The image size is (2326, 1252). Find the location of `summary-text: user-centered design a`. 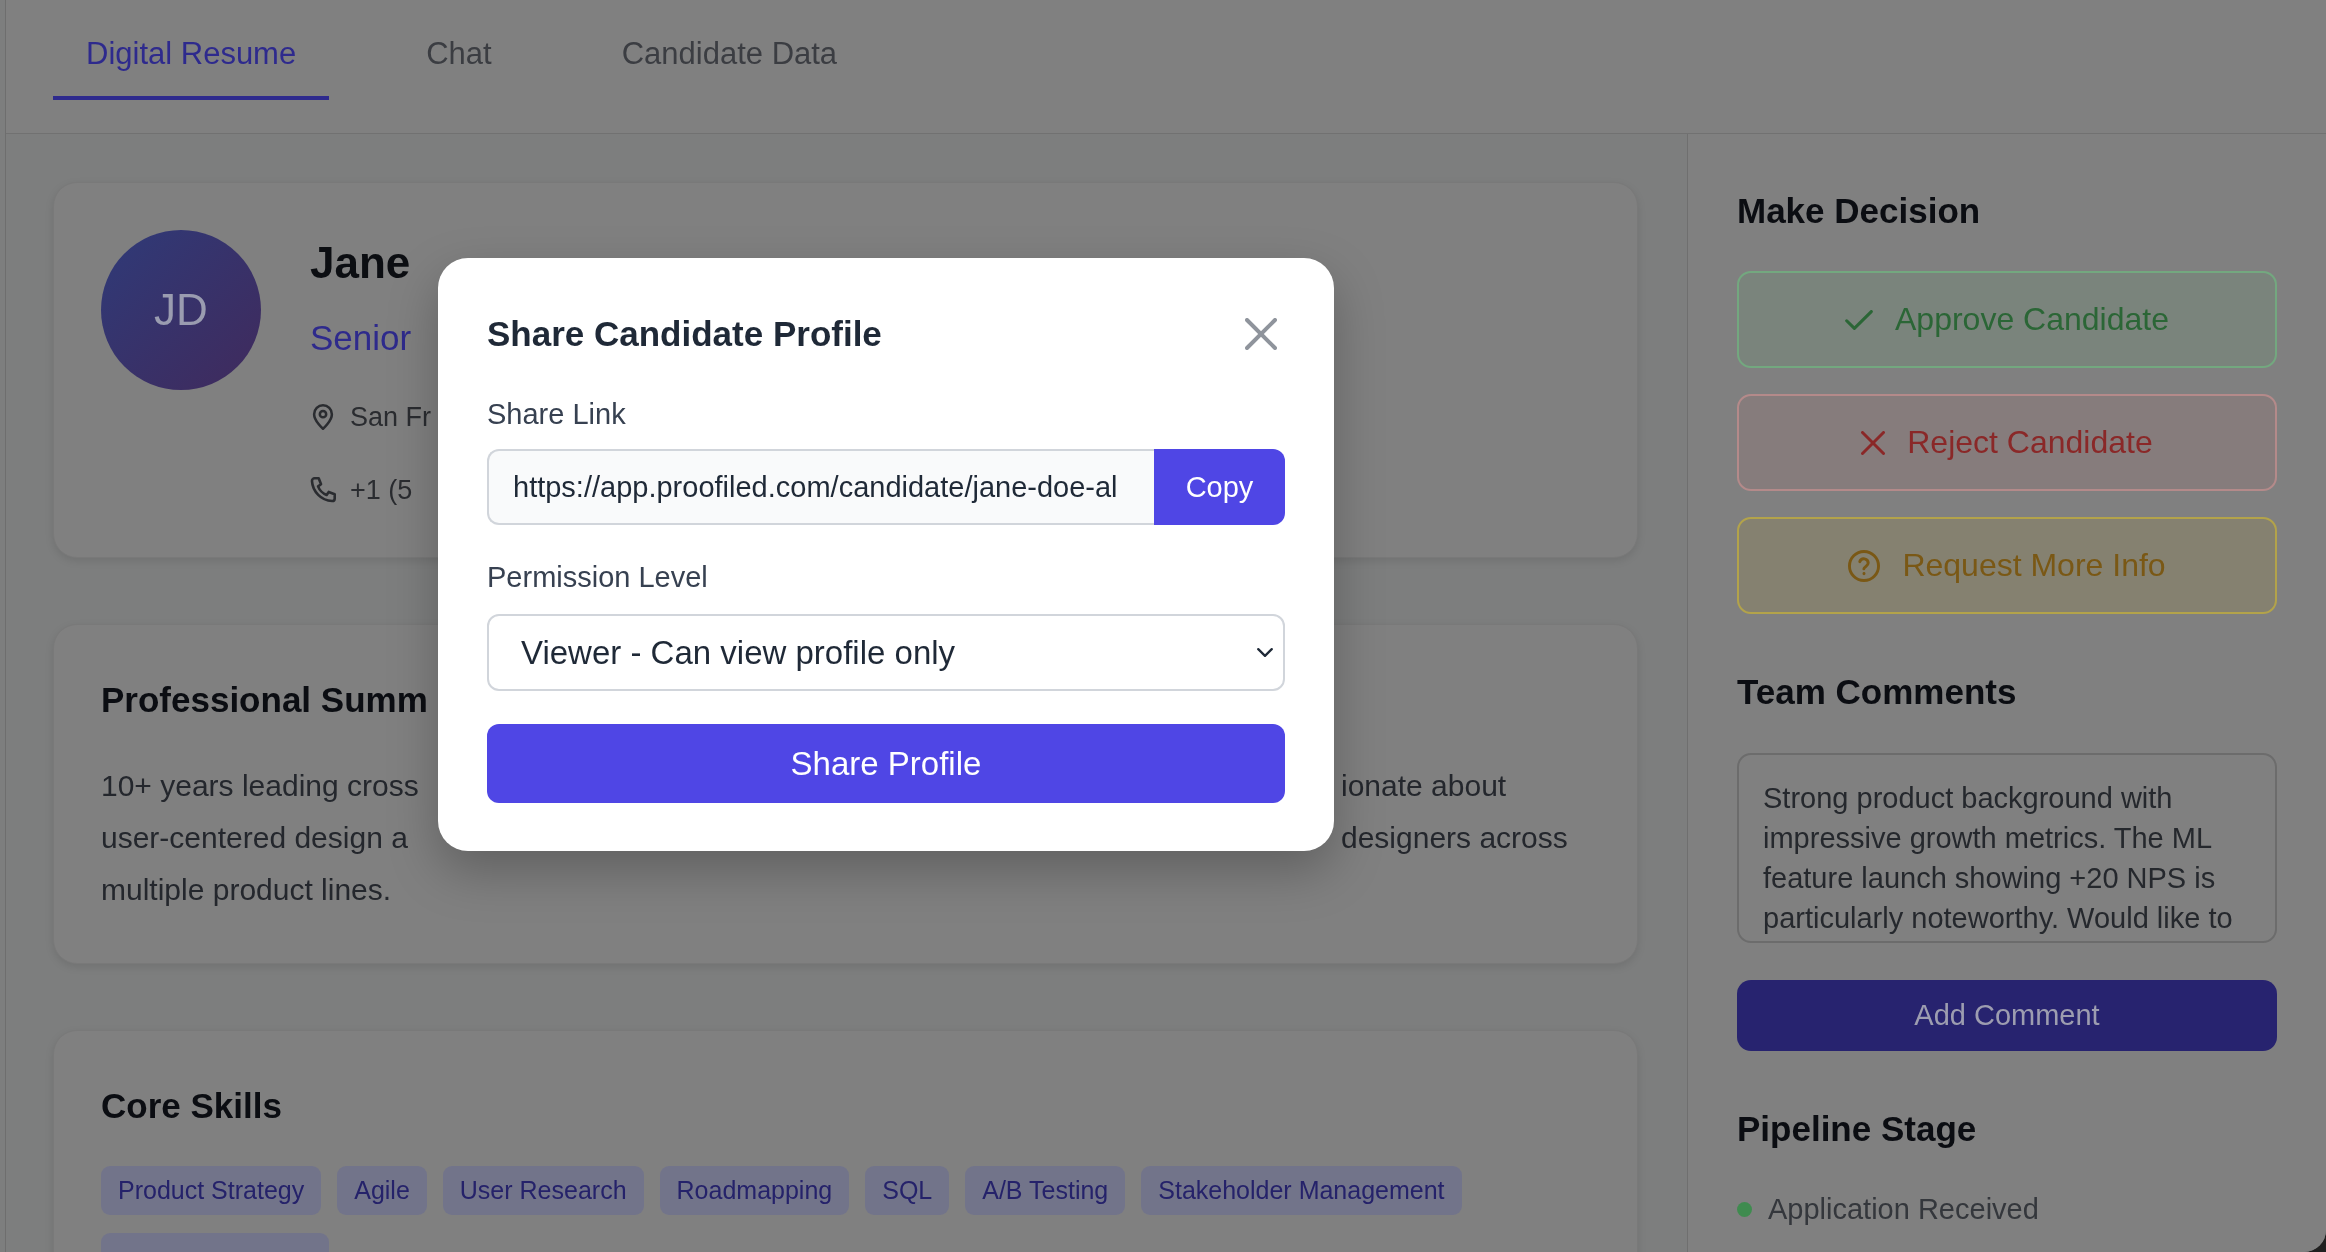

summary-text: user-centered design a is located at coordinates (254, 838).